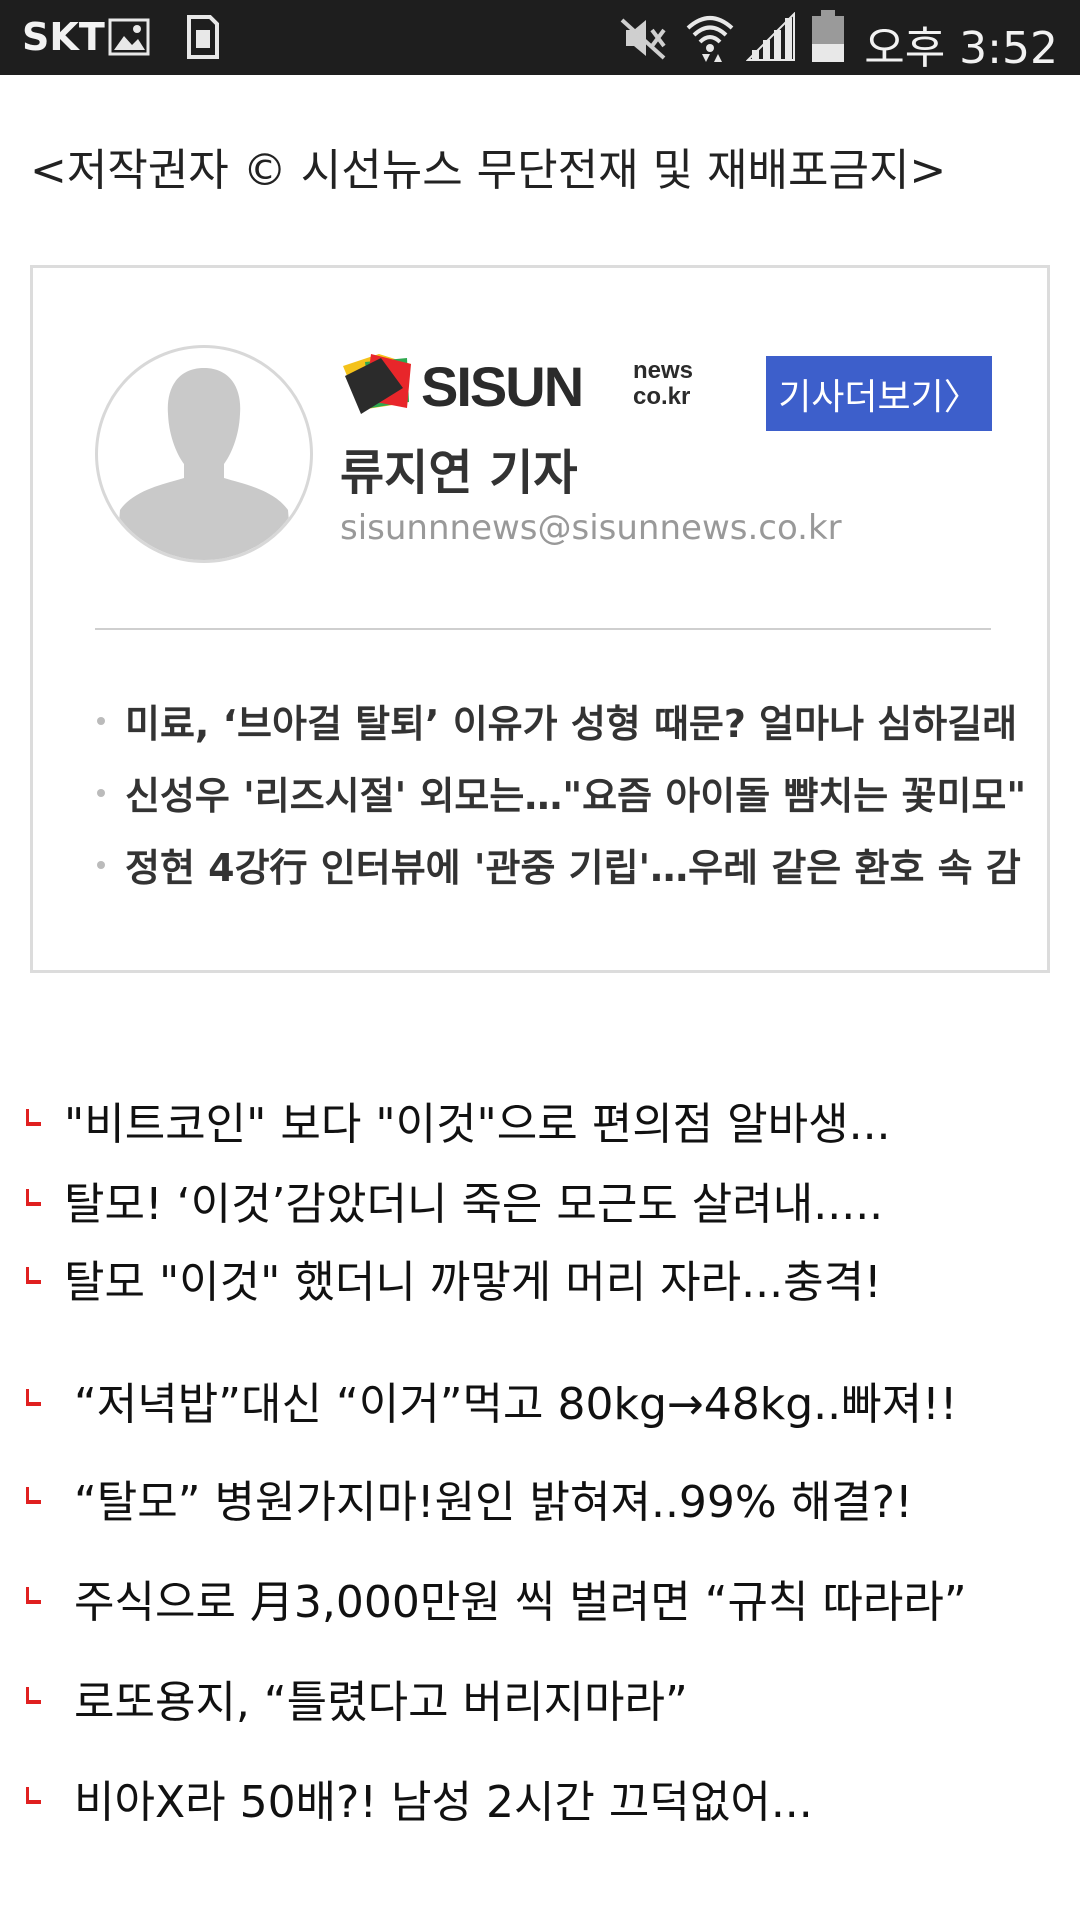 The height and width of the screenshot is (1920, 1080). What do you see at coordinates (540, 37) in the screenshot?
I see `status-bar: SKT 오후 3:52` at bounding box center [540, 37].